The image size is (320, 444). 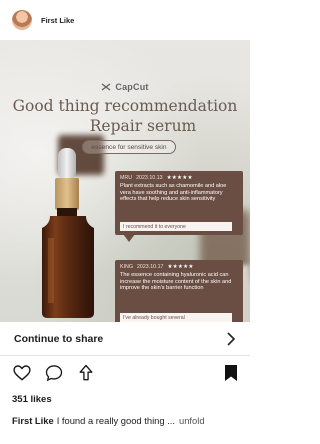 What do you see at coordinates (231, 338) in the screenshot?
I see `chevron-right-icon` at bounding box center [231, 338].